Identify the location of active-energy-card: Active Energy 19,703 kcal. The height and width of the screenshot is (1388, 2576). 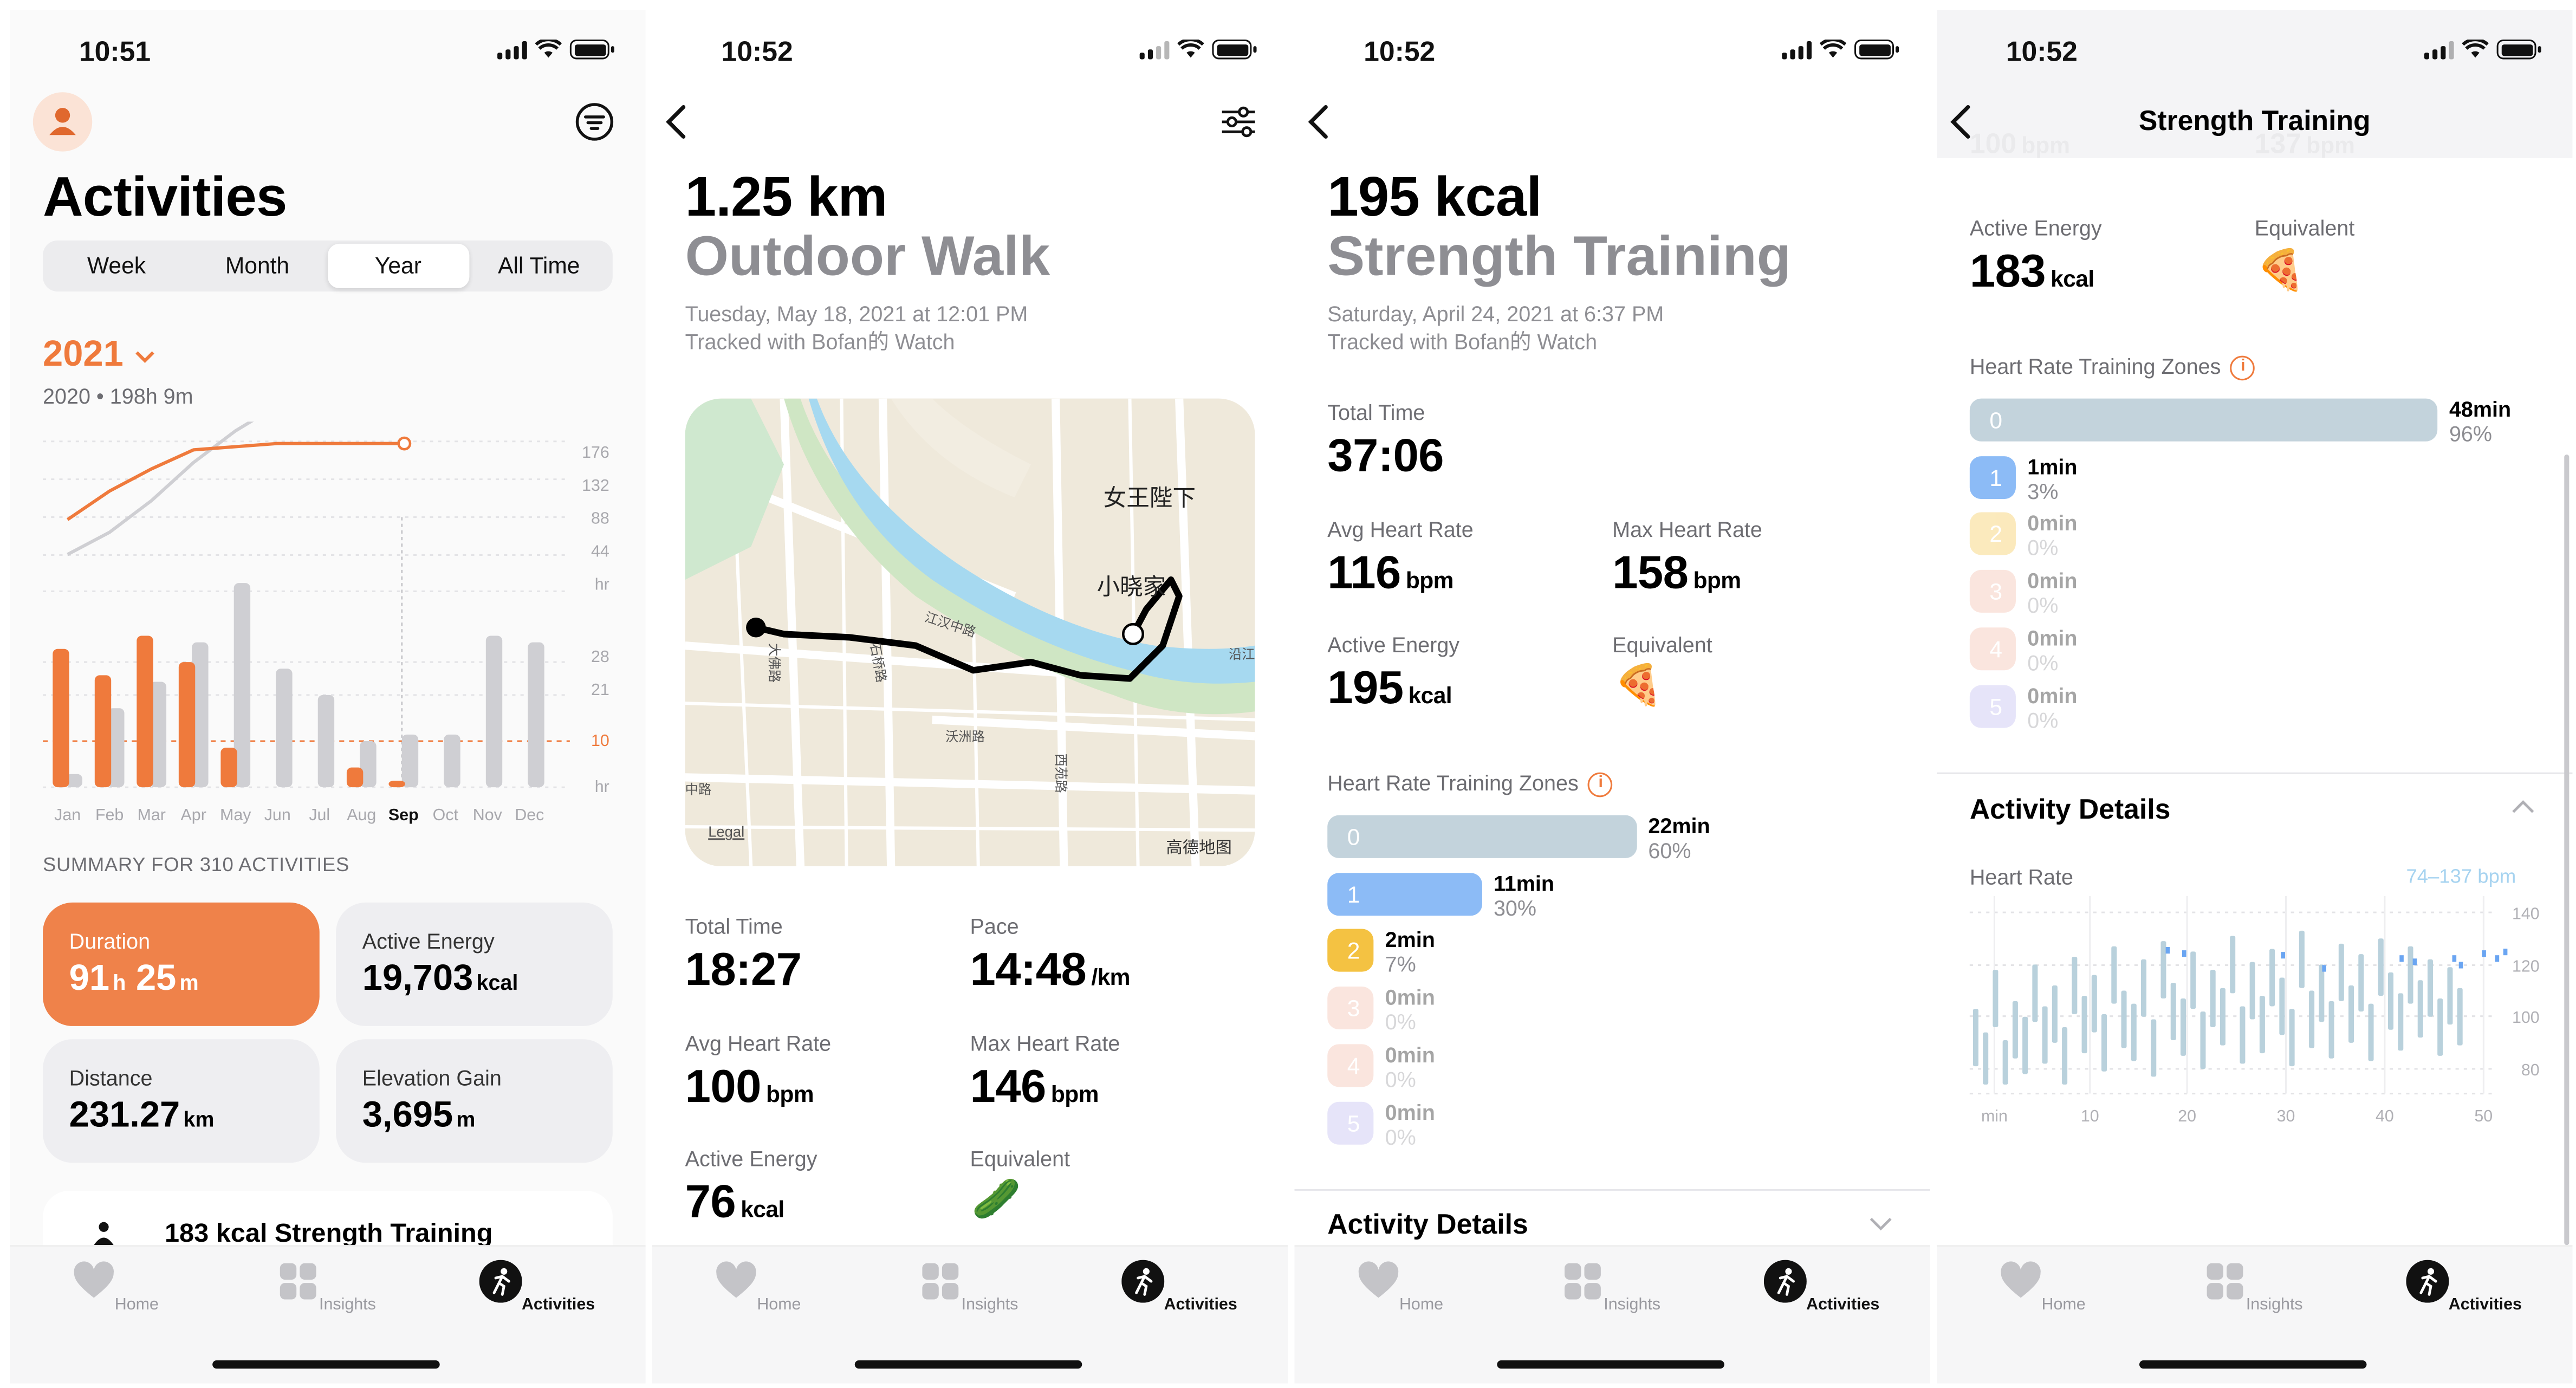
(474, 964).